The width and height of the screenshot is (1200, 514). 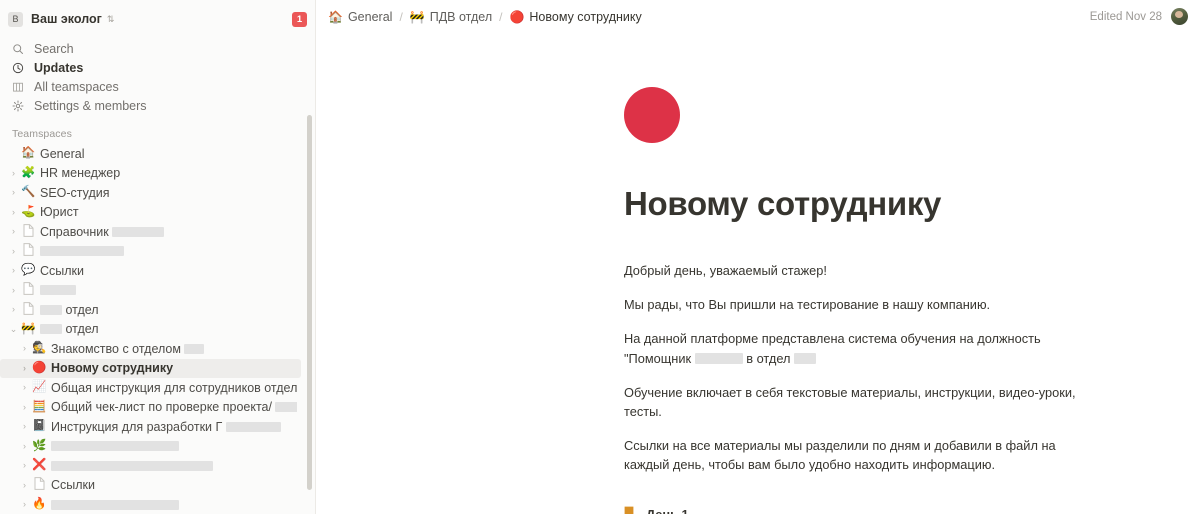 What do you see at coordinates (157, 48) in the screenshot?
I see `sidebar-item-search: Search` at bounding box center [157, 48].